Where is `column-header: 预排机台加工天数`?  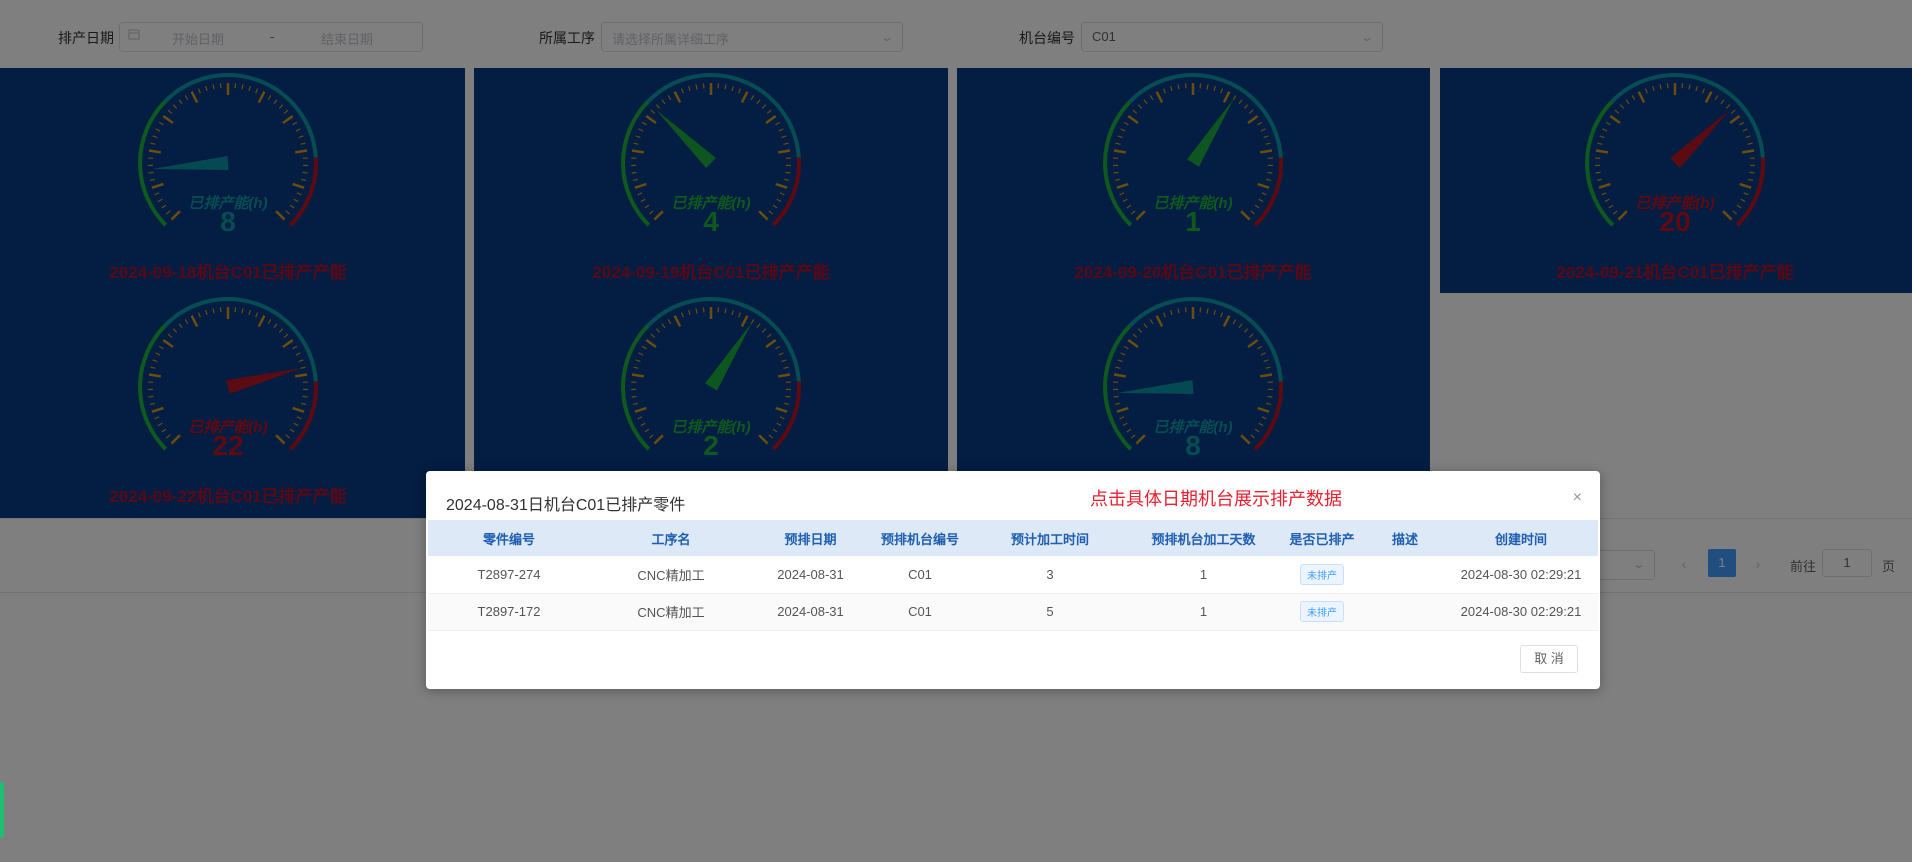
column-header: 预排机台加工天数 is located at coordinates (1203, 538).